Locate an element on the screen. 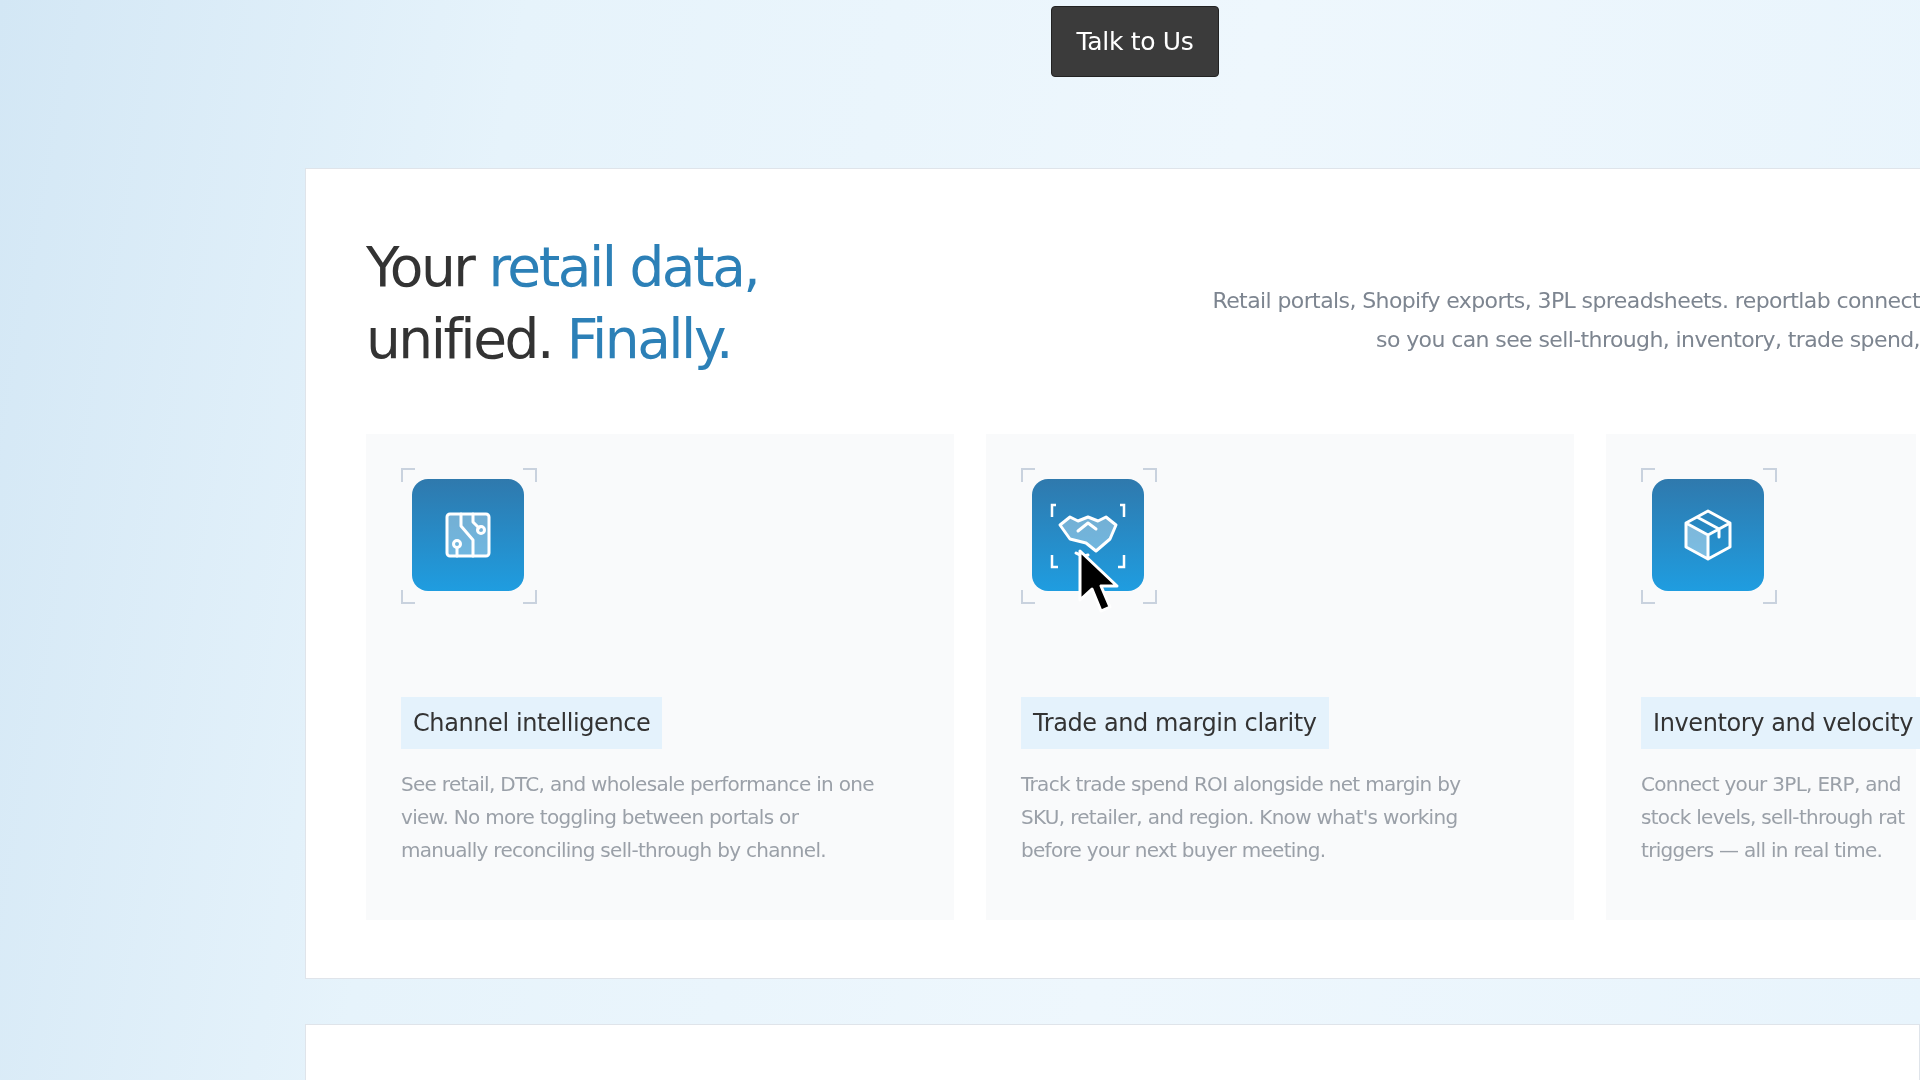 This screenshot has width=1920, height=1080. circuit-board-icon is located at coordinates (468, 535).